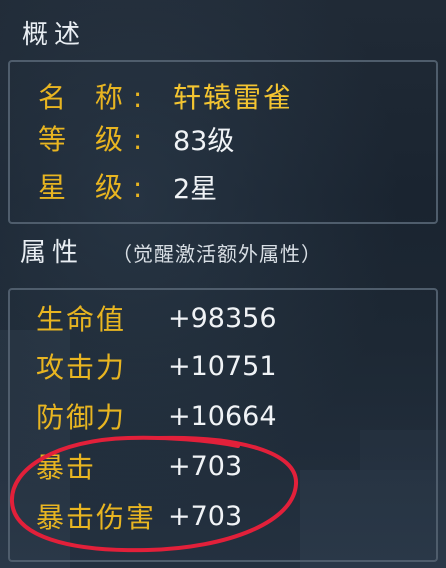 The width and height of the screenshot is (446, 568). Describe the element at coordinates (165, 96) in the screenshot. I see `name-row: 名 称: 轩辕雷雀` at that location.